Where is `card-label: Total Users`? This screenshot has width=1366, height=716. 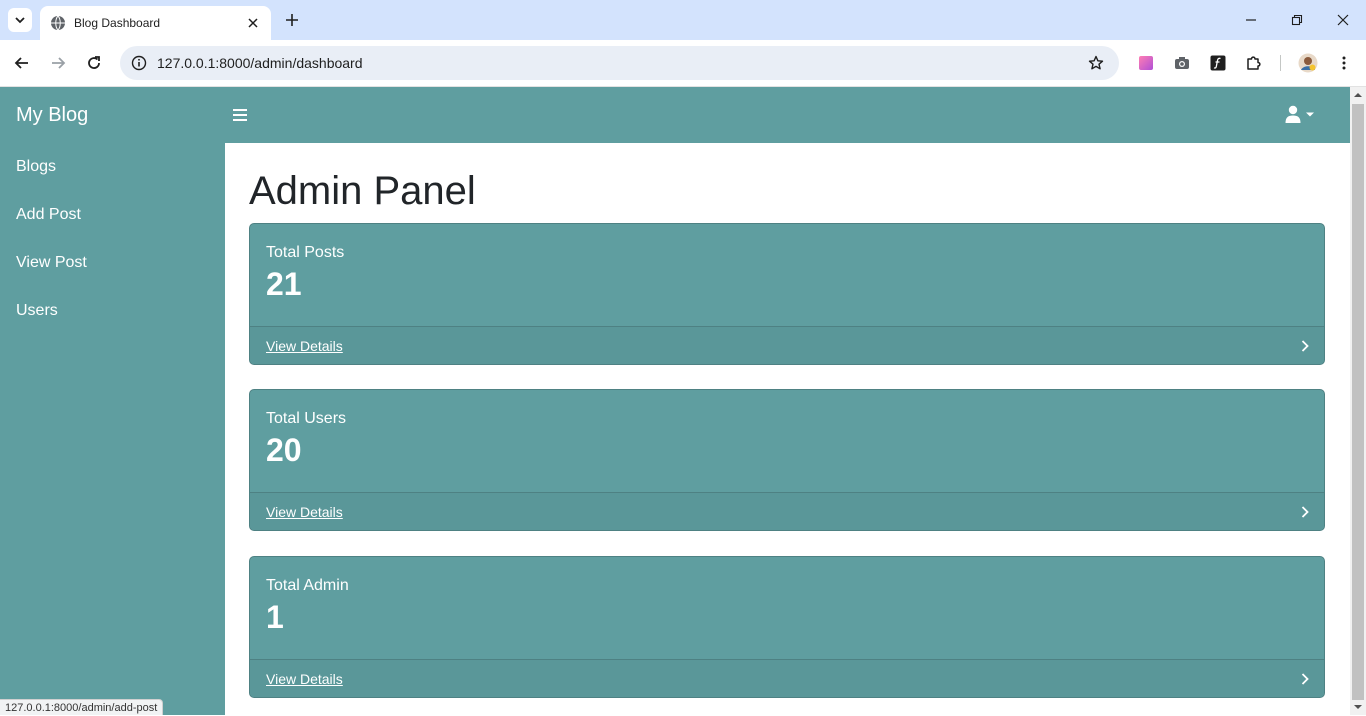 card-label: Total Users is located at coordinates (306, 418).